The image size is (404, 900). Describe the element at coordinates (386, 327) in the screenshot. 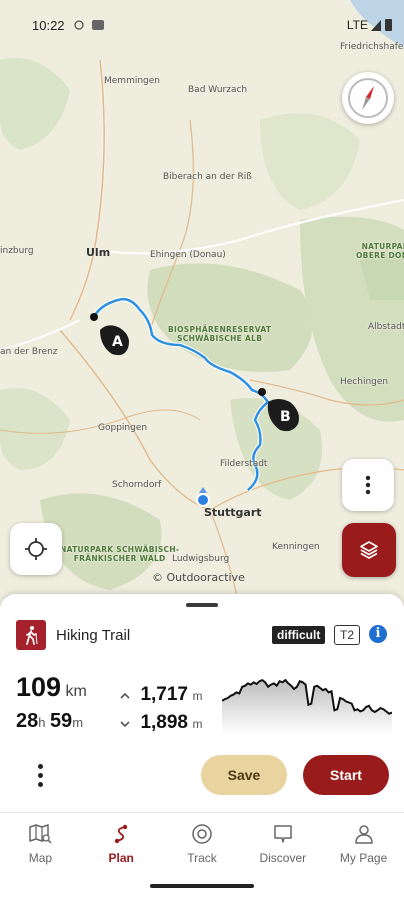

I see `map-label: Albstadt` at that location.